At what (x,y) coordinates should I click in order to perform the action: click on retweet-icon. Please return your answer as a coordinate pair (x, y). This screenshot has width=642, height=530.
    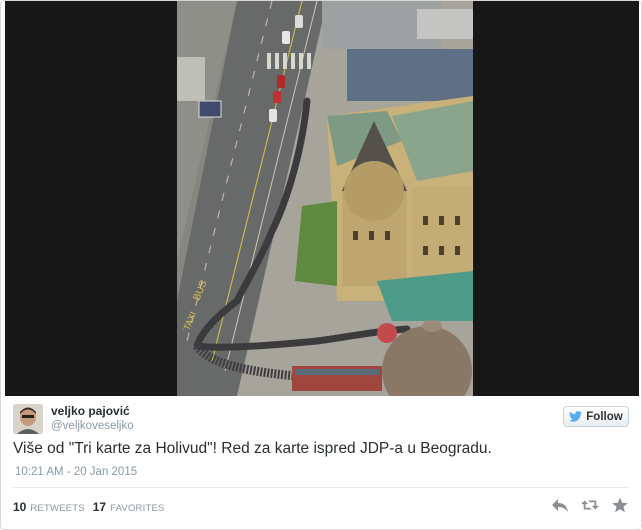
    Looking at the image, I should click on (590, 505).